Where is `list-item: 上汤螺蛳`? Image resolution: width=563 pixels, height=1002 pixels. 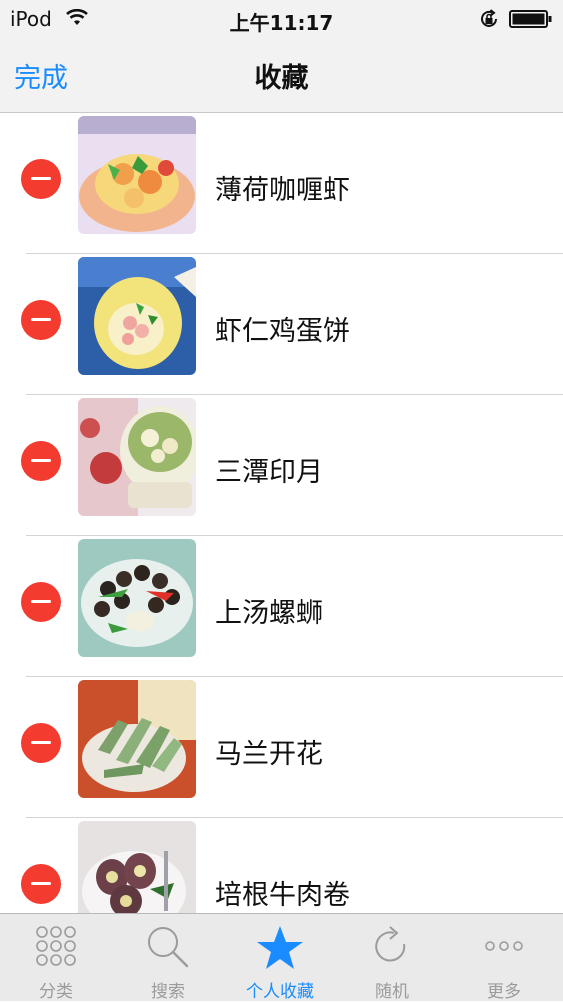 list-item: 上汤螺蛳 is located at coordinates (281, 606).